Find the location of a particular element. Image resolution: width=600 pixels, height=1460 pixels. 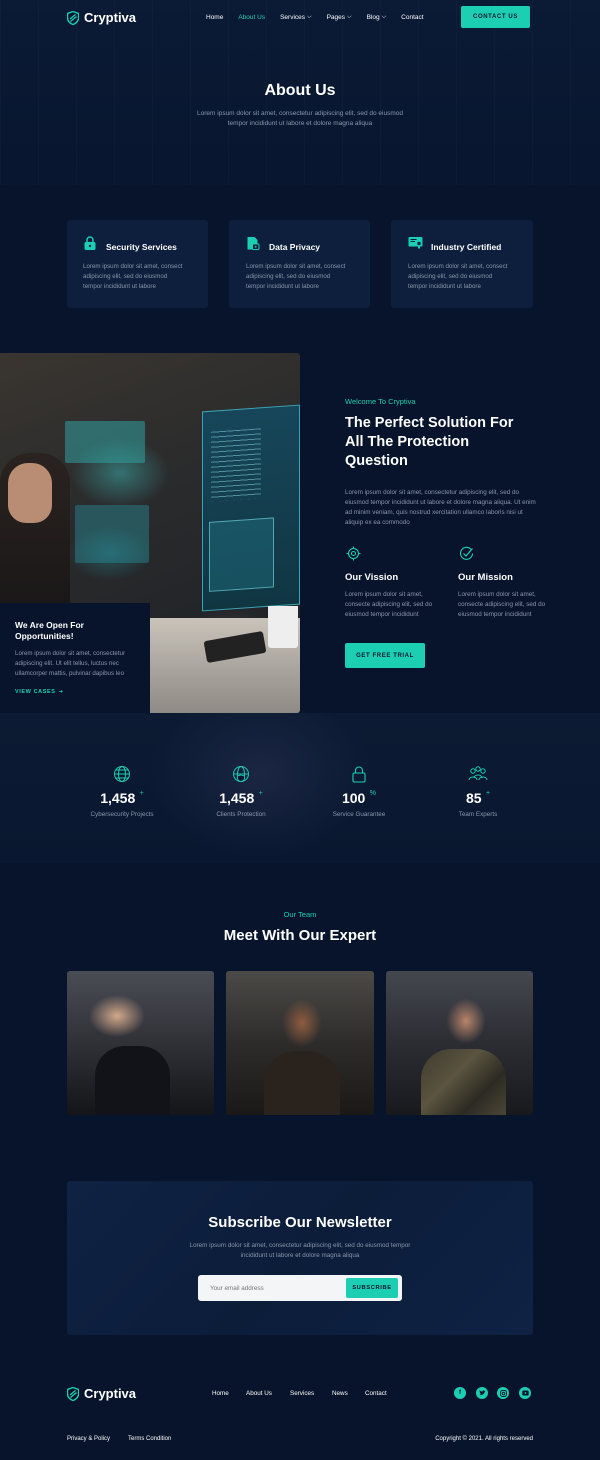

vision-text-line: eiusmod tempor incididunt is located at coordinates (382, 614).